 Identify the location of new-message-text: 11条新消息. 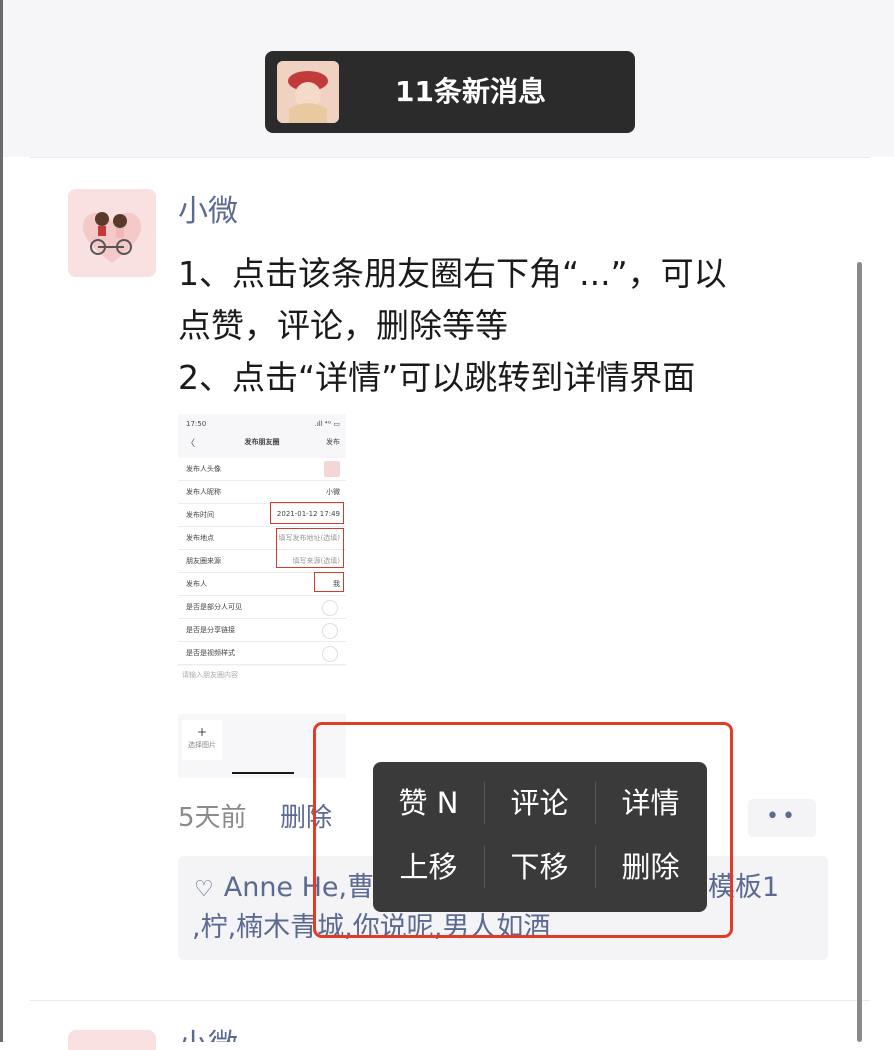
(470, 91).